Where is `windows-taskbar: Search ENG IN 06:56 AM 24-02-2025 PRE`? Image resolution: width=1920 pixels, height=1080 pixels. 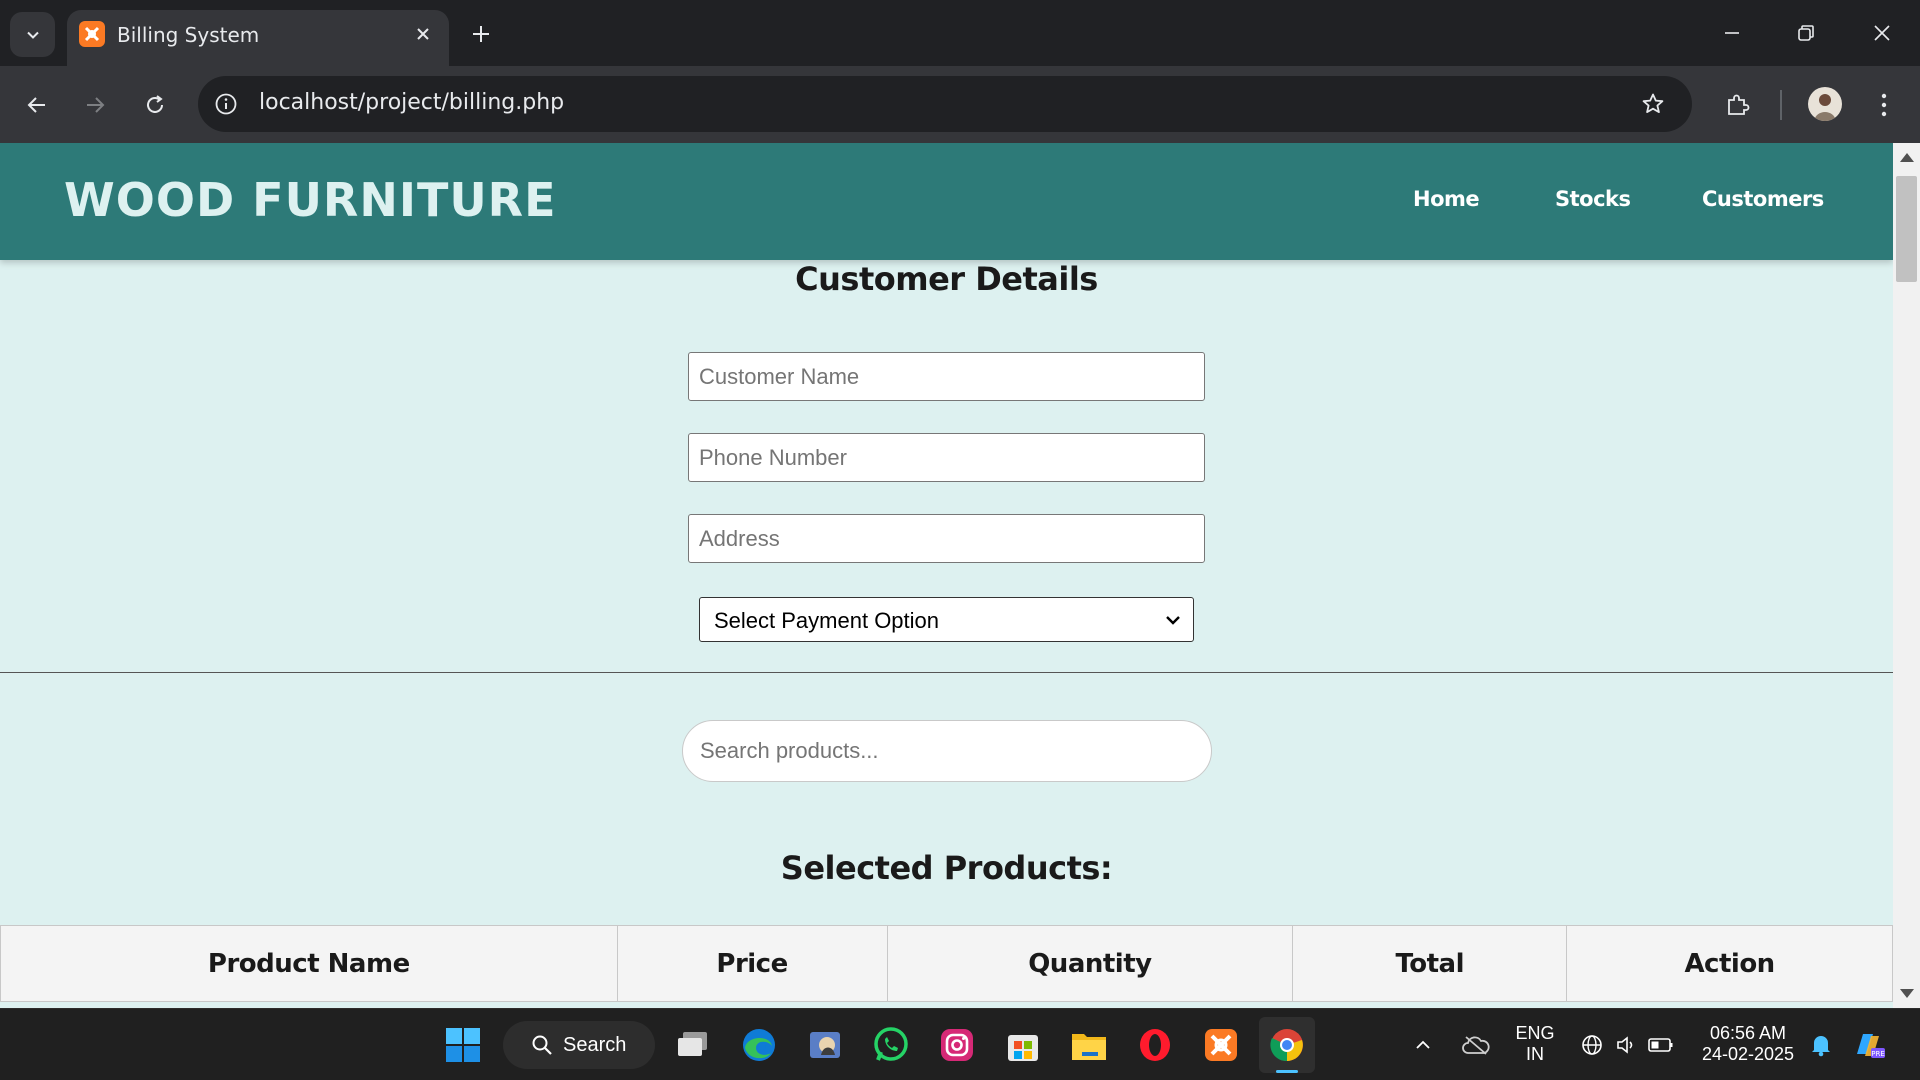
windows-taskbar: Search ENG IN 06:56 AM 24-02-2025 PRE is located at coordinates (960, 1044).